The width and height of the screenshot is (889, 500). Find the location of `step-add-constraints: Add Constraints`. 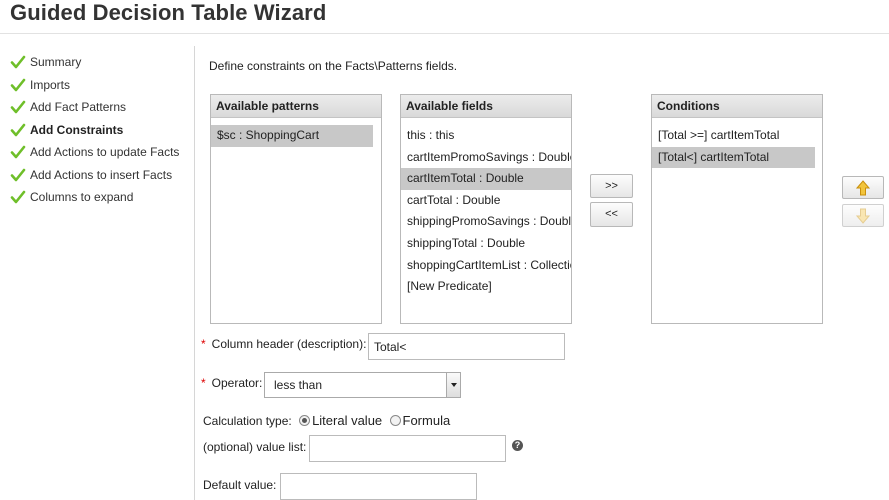

step-add-constraints: Add Constraints is located at coordinates (100, 130).